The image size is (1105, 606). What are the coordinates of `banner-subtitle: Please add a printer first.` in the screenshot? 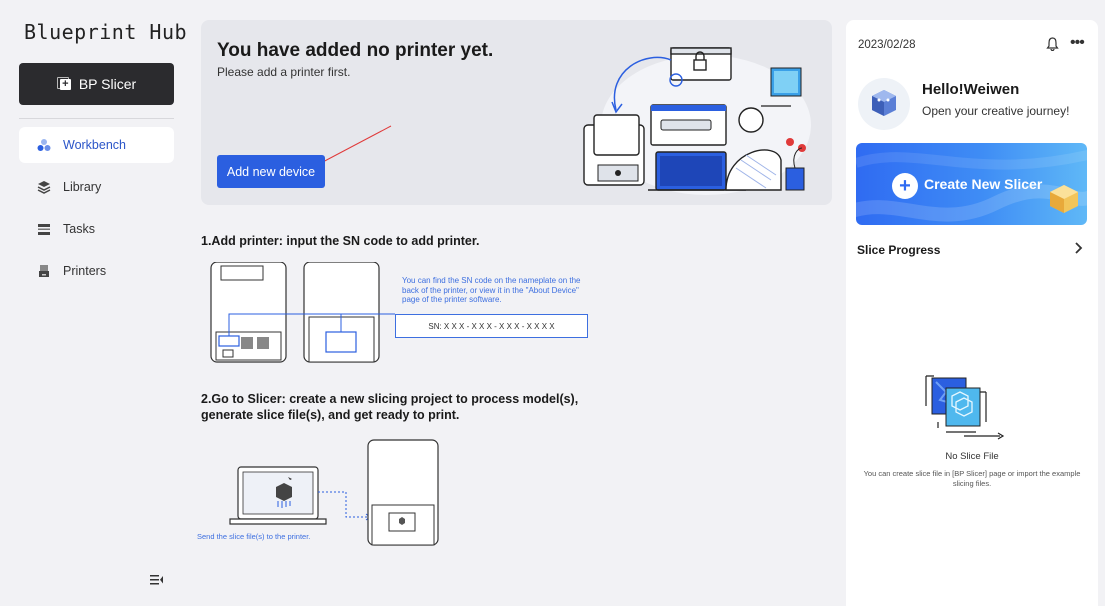 It's located at (284, 72).